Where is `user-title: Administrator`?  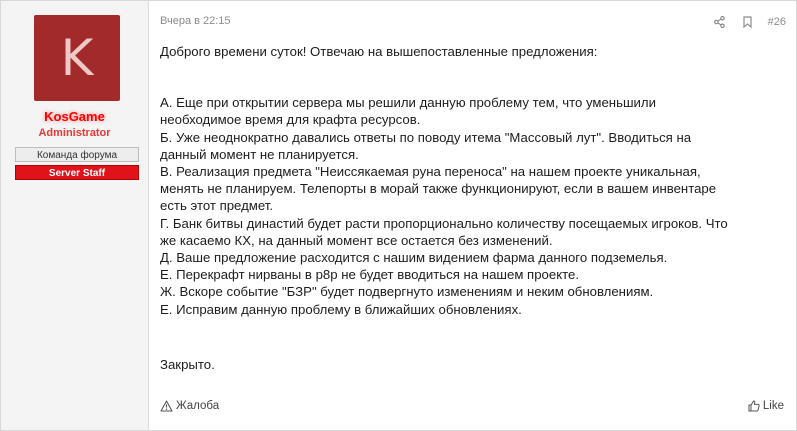 user-title: Administrator is located at coordinates (74, 133).